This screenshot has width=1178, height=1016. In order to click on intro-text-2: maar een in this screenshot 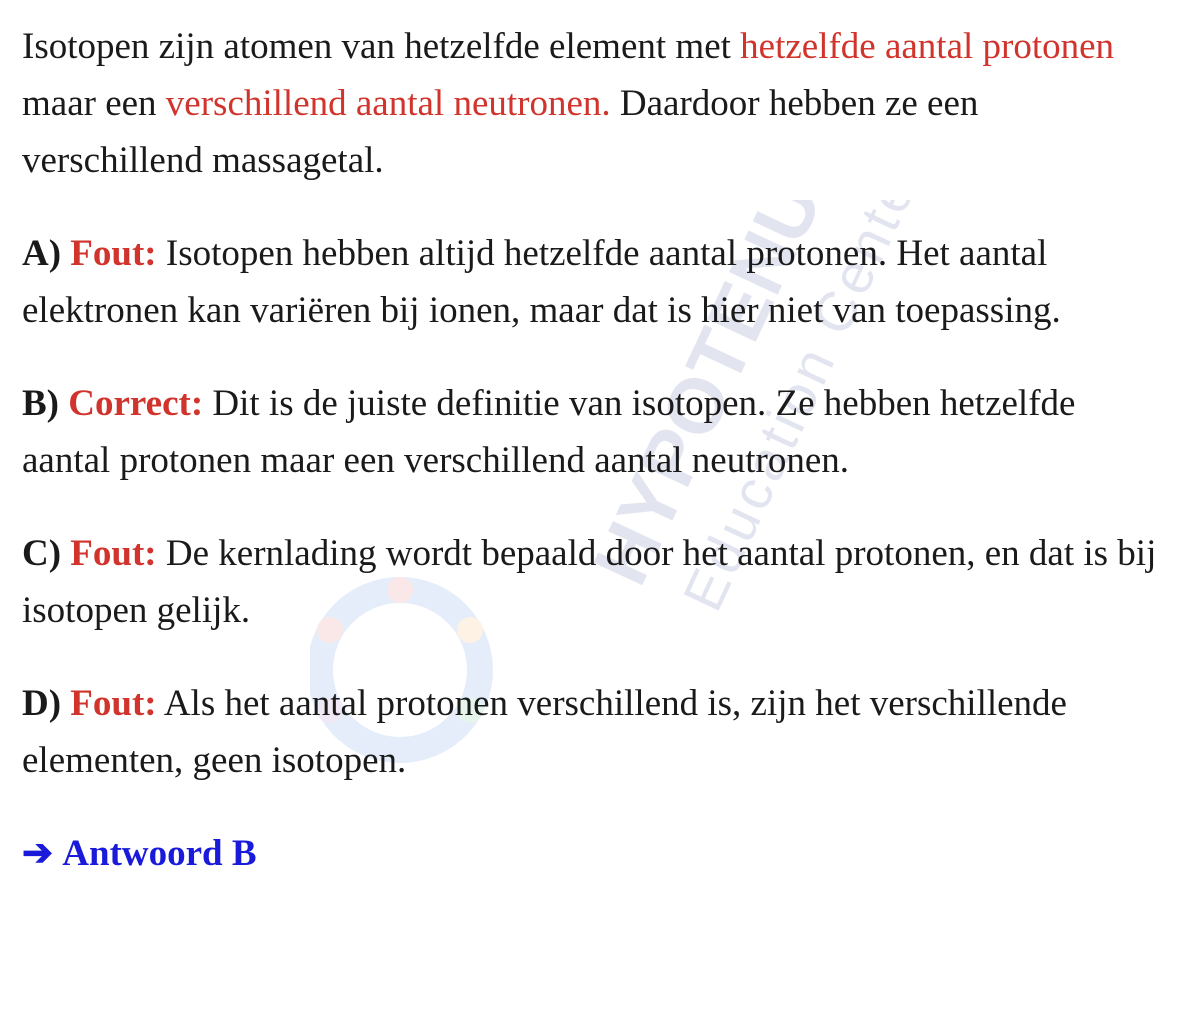, I will do `click(94, 103)`.